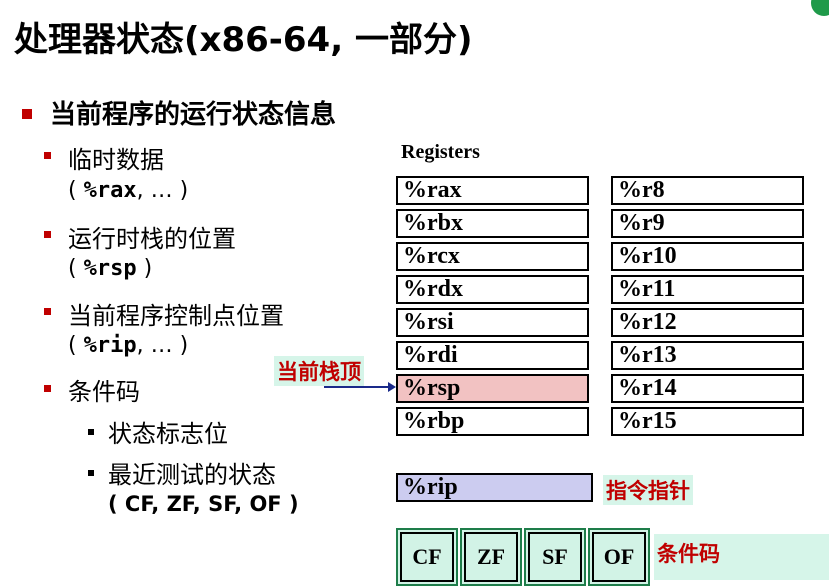  What do you see at coordinates (492, 256) in the screenshot?
I see `register-rcx: %rcx` at bounding box center [492, 256].